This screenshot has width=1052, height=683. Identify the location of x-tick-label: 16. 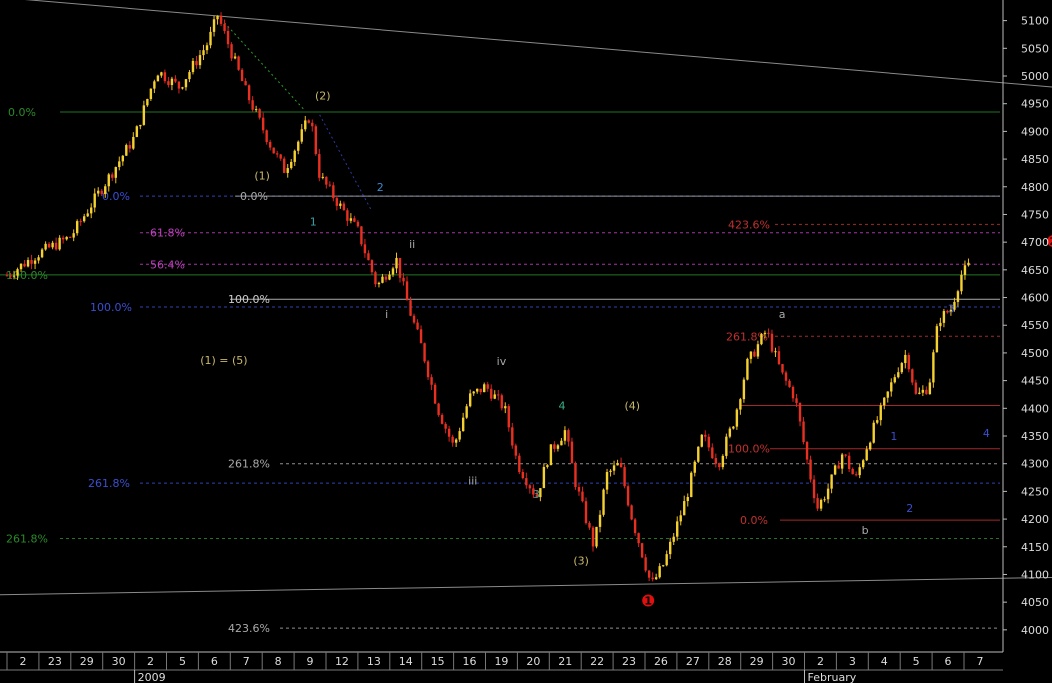
(470, 661).